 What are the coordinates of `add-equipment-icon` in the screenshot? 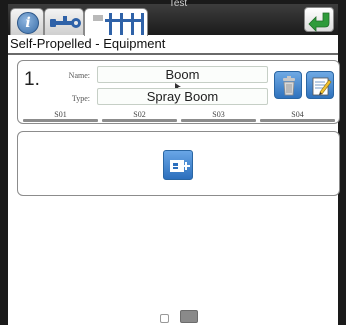 It's located at (180, 166).